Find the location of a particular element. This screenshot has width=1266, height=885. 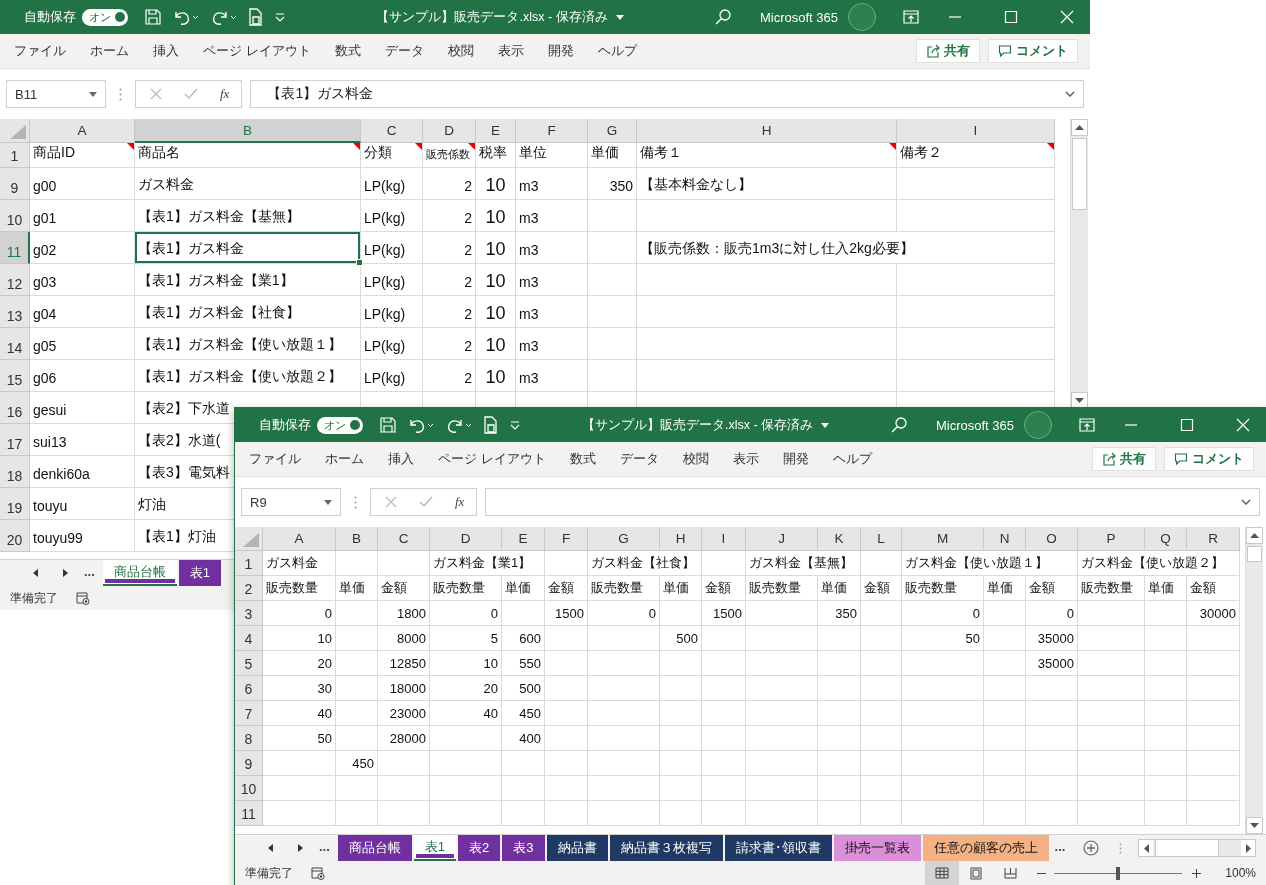

column-header: Q is located at coordinates (1166, 539).